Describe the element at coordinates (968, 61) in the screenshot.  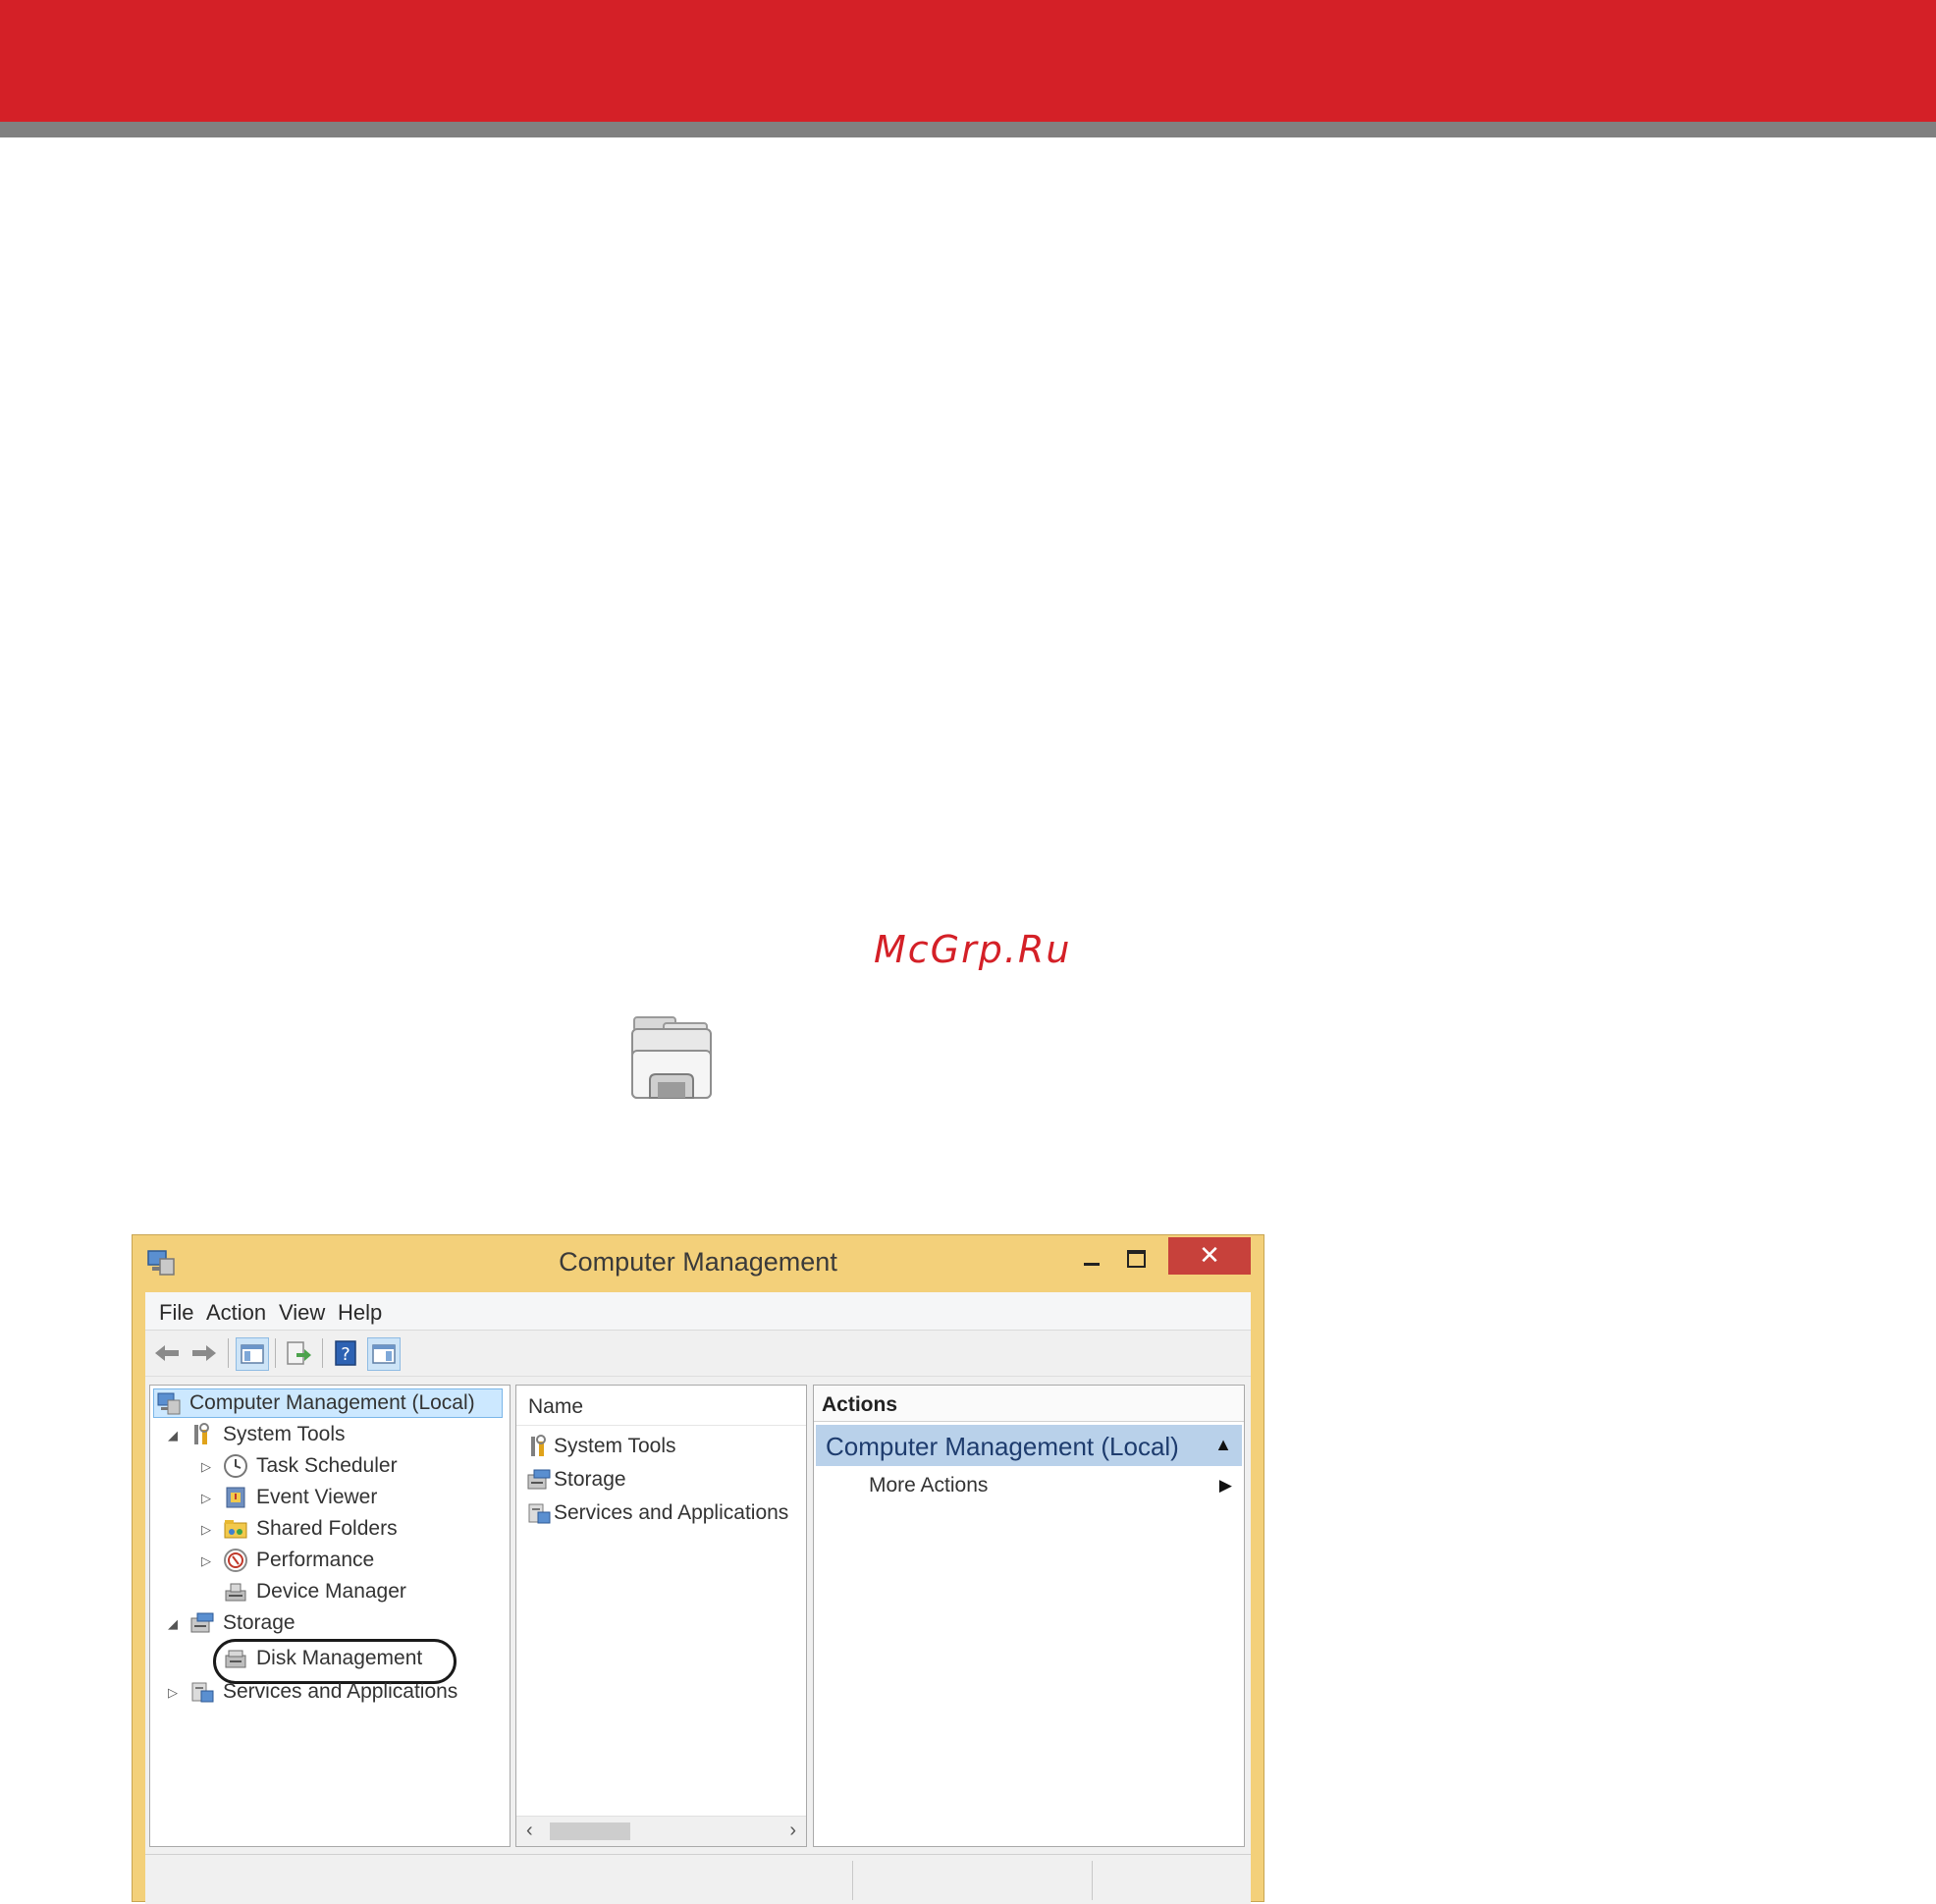
I see `header-band` at that location.